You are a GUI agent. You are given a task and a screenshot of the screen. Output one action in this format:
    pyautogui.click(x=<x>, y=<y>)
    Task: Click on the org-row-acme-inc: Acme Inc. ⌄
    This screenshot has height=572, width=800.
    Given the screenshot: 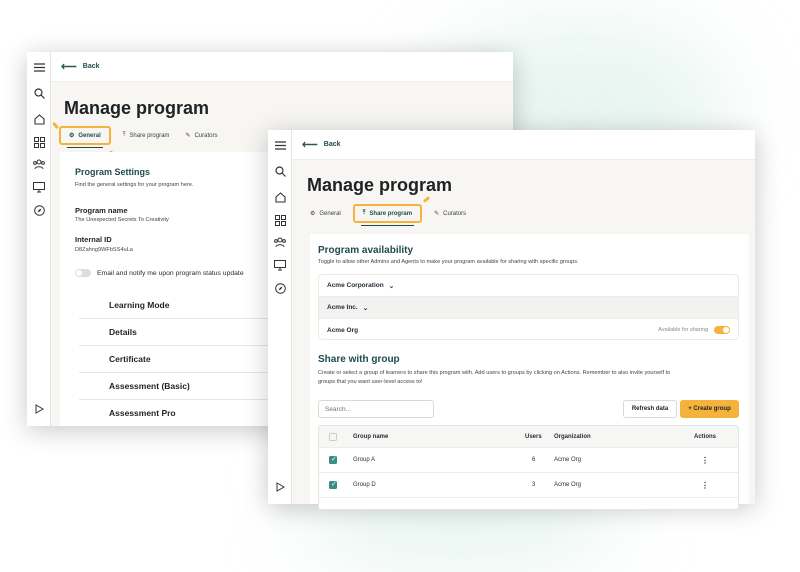 What is the action you would take?
    pyautogui.click(x=528, y=308)
    